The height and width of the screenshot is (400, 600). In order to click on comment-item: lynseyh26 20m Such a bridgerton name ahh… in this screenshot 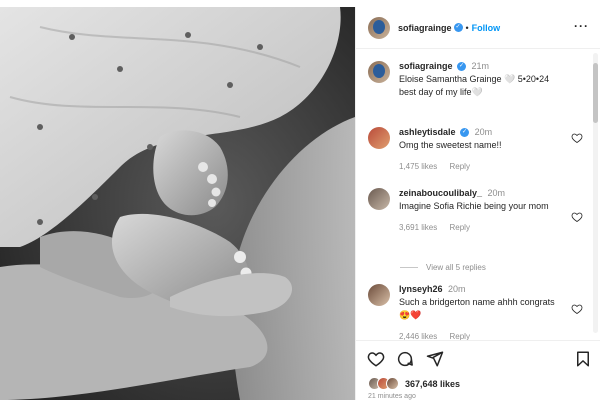, I will do `click(475, 311)`.